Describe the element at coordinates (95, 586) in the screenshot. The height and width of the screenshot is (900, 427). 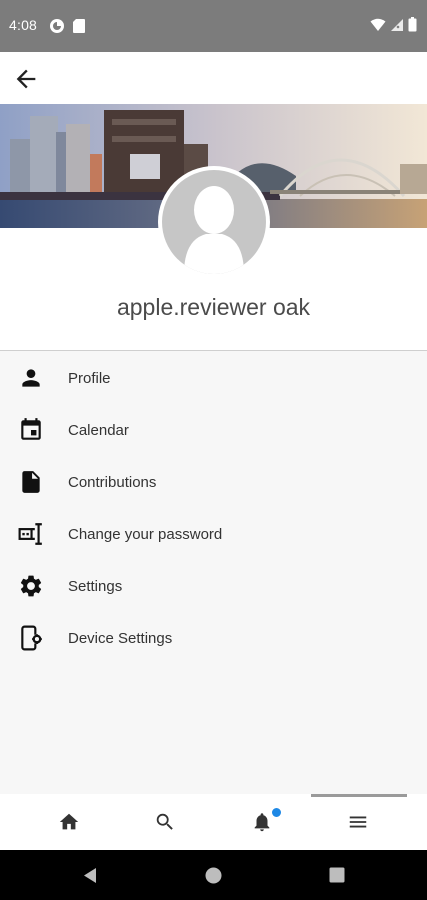
I see `menu-label: Settings` at that location.